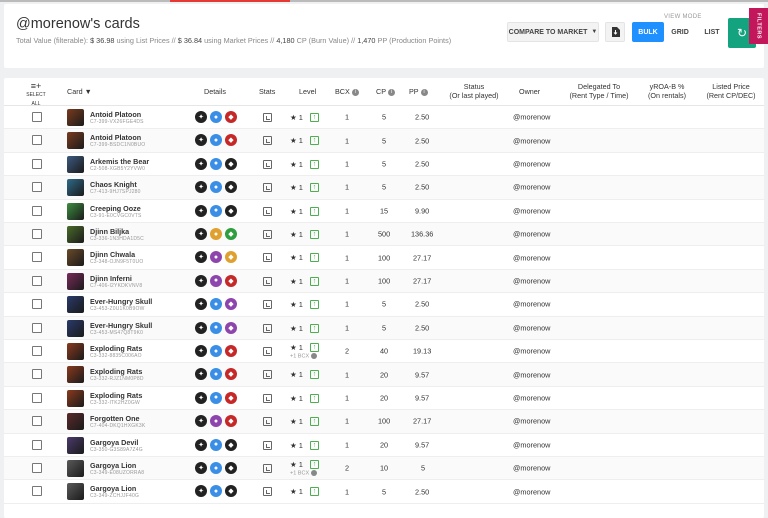 This screenshot has width=768, height=518. What do you see at coordinates (474, 91) in the screenshot?
I see `column-status: Status (Or last played)` at bounding box center [474, 91].